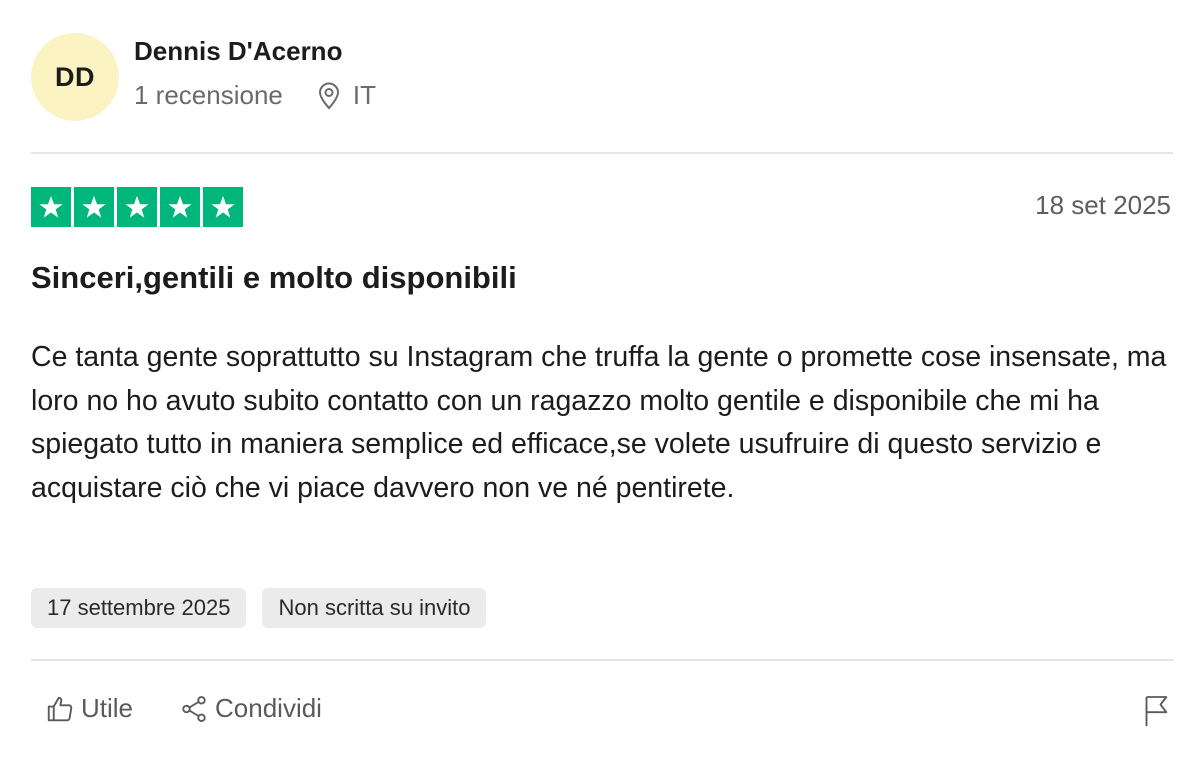 The width and height of the screenshot is (1200, 762). What do you see at coordinates (194, 708) in the screenshot?
I see `share-icon` at bounding box center [194, 708].